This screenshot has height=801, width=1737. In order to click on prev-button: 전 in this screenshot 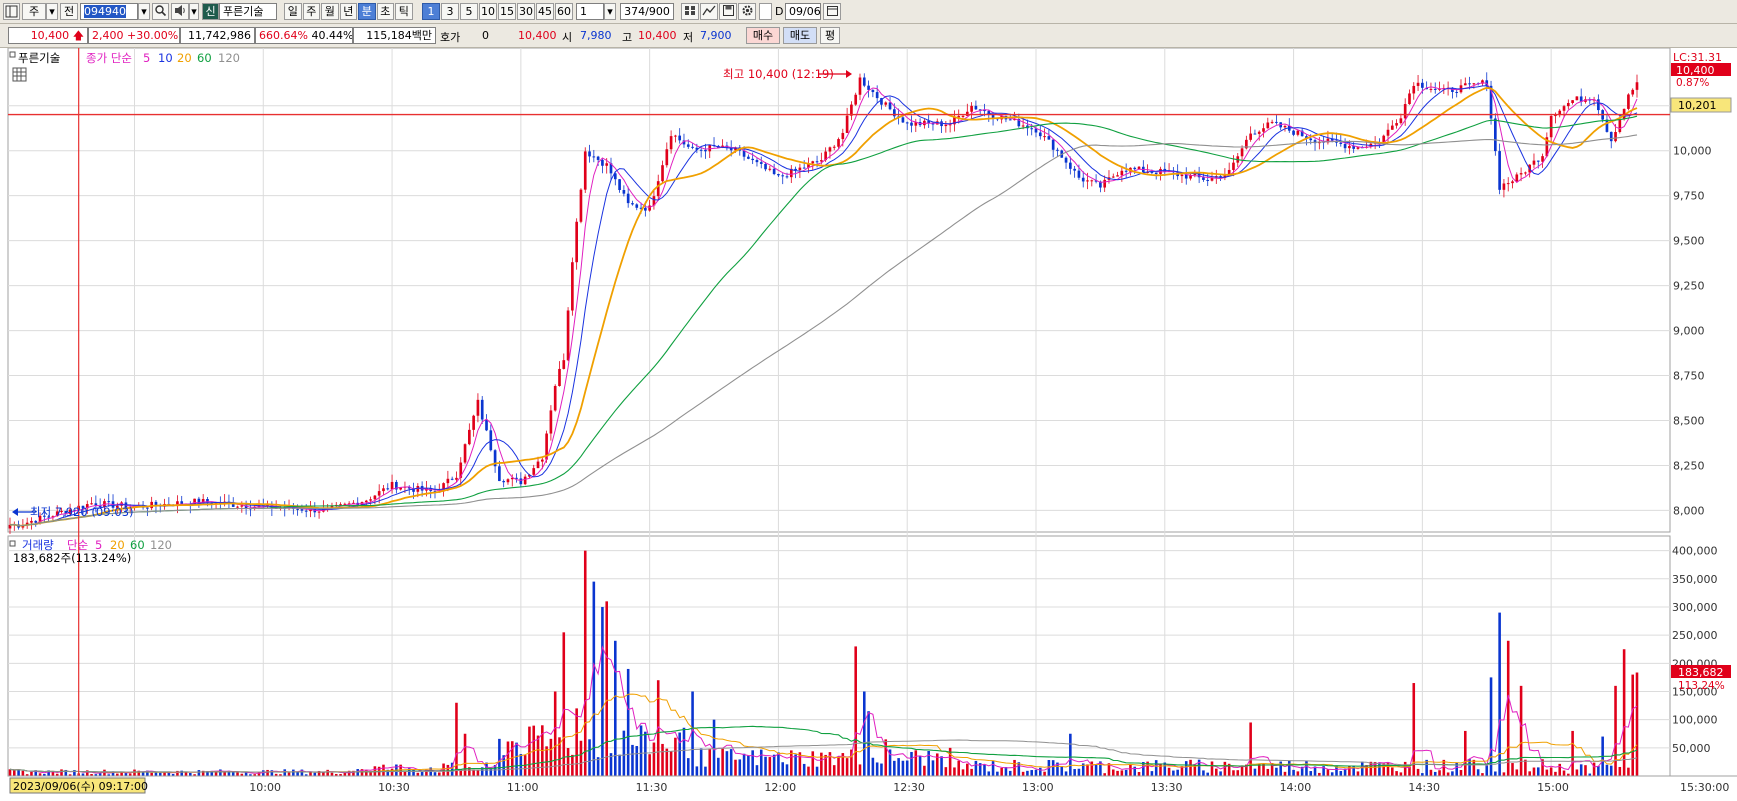, I will do `click(69, 11)`.